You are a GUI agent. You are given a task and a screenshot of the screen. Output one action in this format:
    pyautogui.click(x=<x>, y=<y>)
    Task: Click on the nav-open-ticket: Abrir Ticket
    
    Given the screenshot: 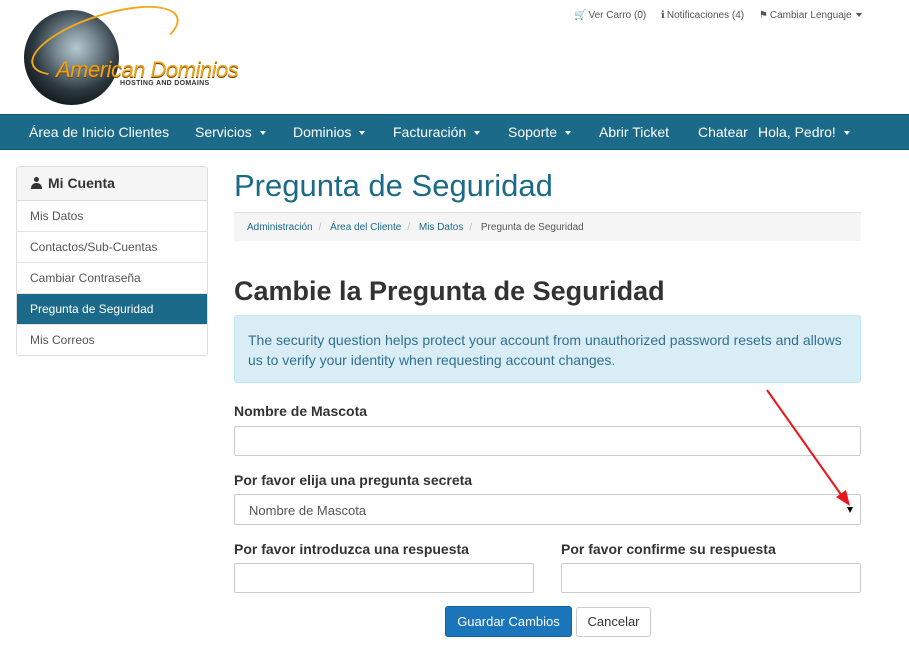 What is the action you would take?
    pyautogui.click(x=634, y=132)
    